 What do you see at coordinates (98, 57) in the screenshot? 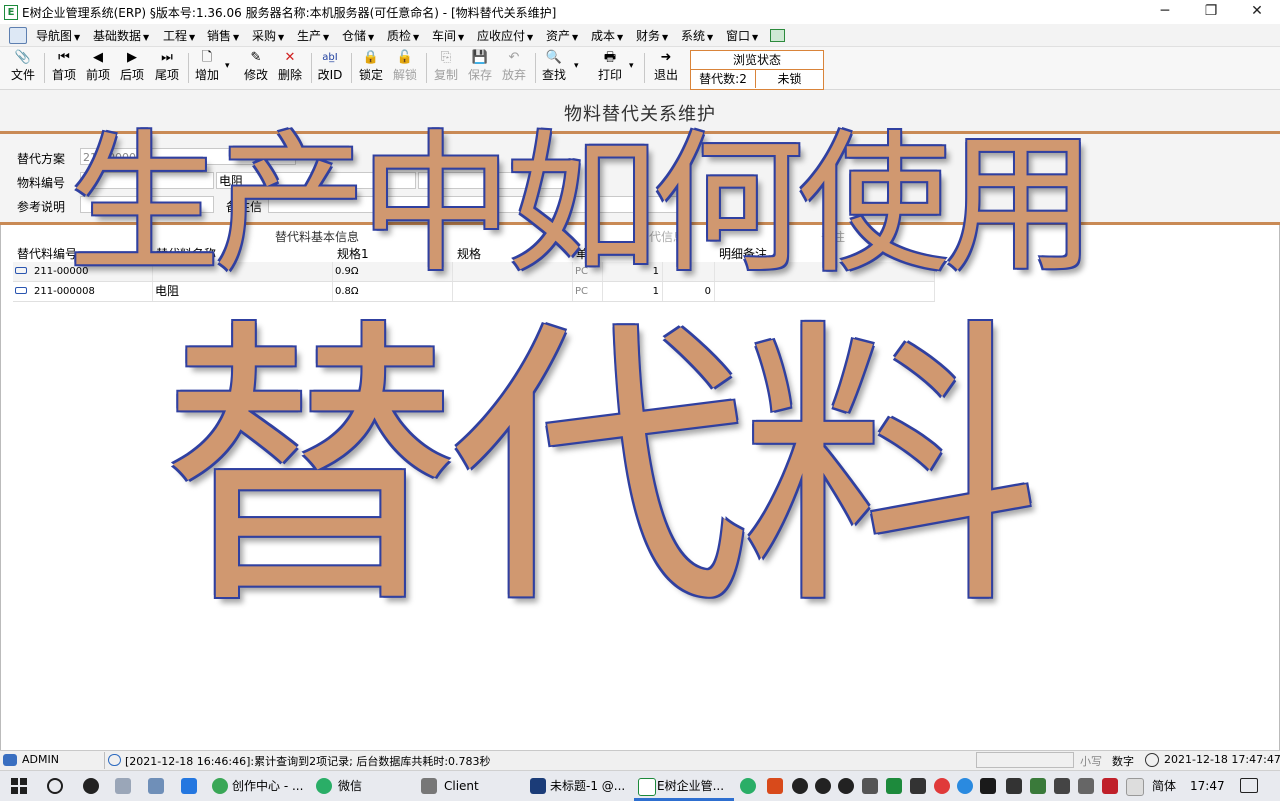
I see `previous-icon: ◀` at bounding box center [98, 57].